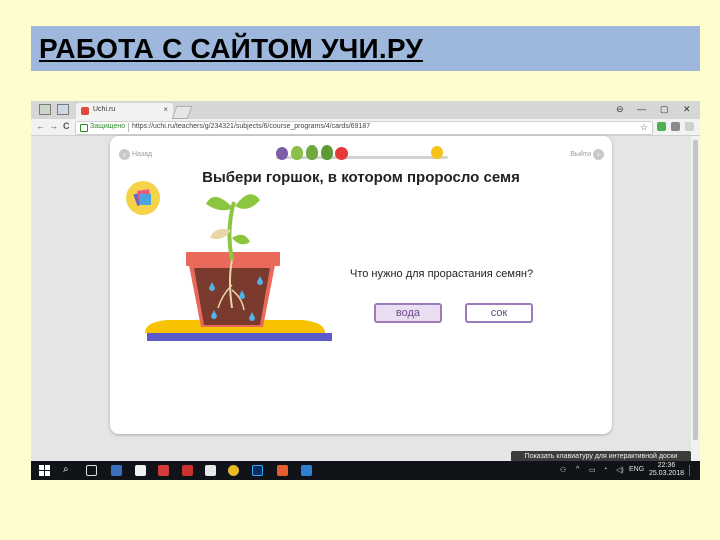 The height and width of the screenshot is (540, 720). What do you see at coordinates (687, 109) in the screenshot?
I see `close-window-button: ✕` at bounding box center [687, 109].